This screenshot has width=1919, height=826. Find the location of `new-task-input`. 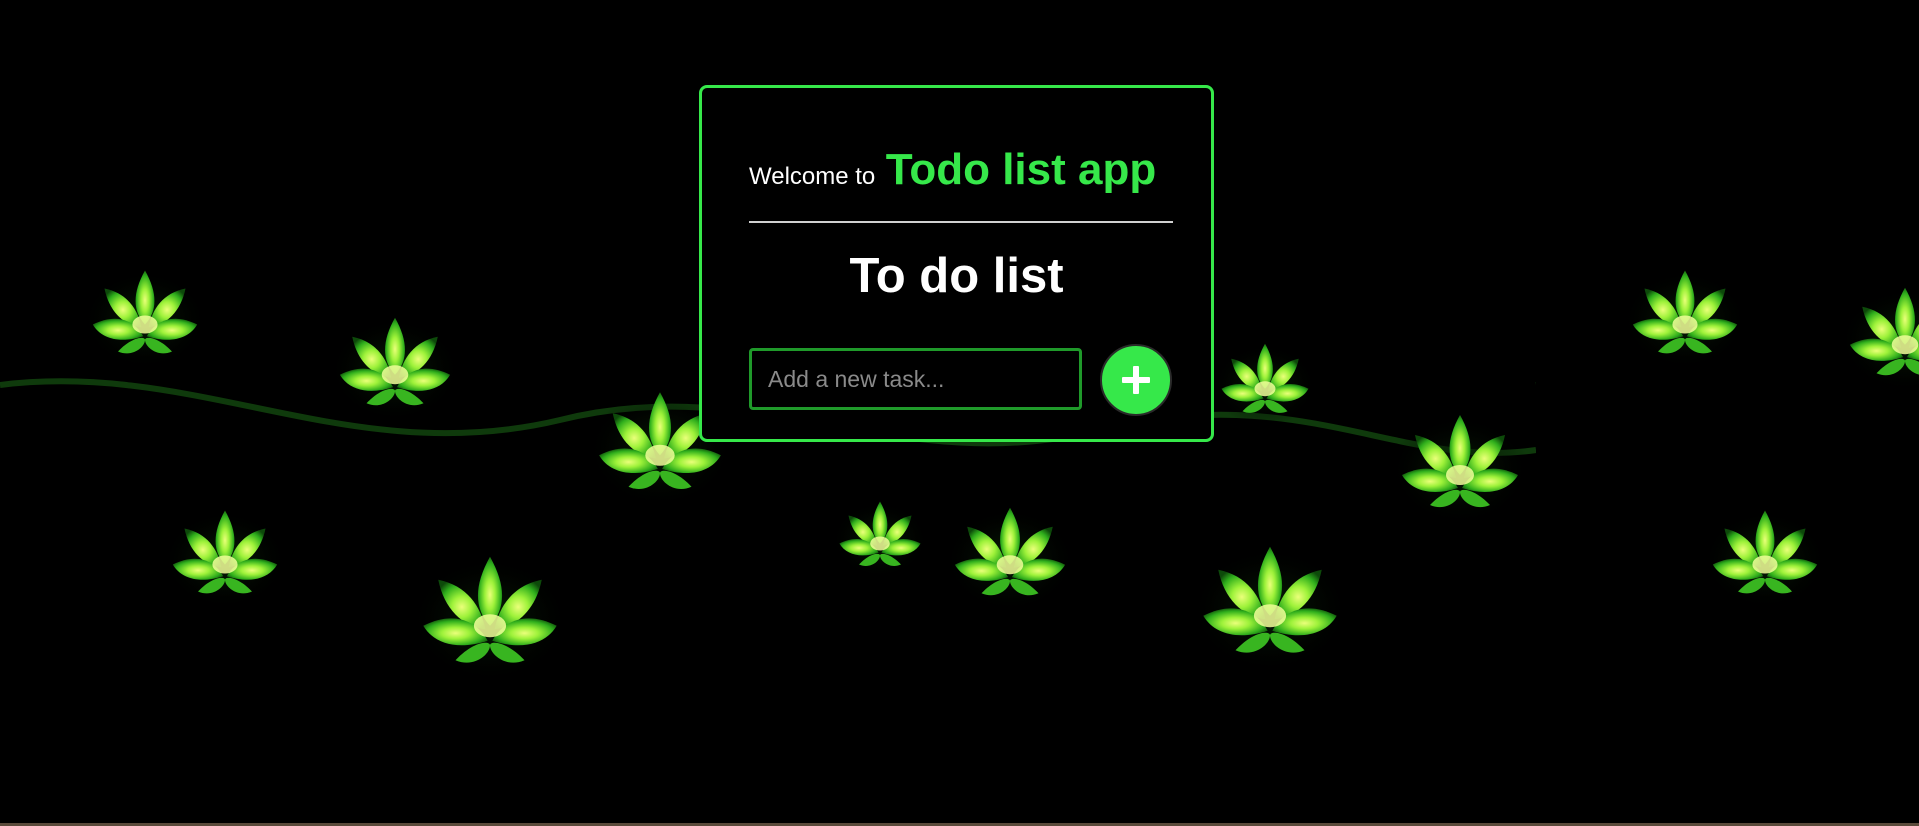

new-task-input is located at coordinates (915, 379).